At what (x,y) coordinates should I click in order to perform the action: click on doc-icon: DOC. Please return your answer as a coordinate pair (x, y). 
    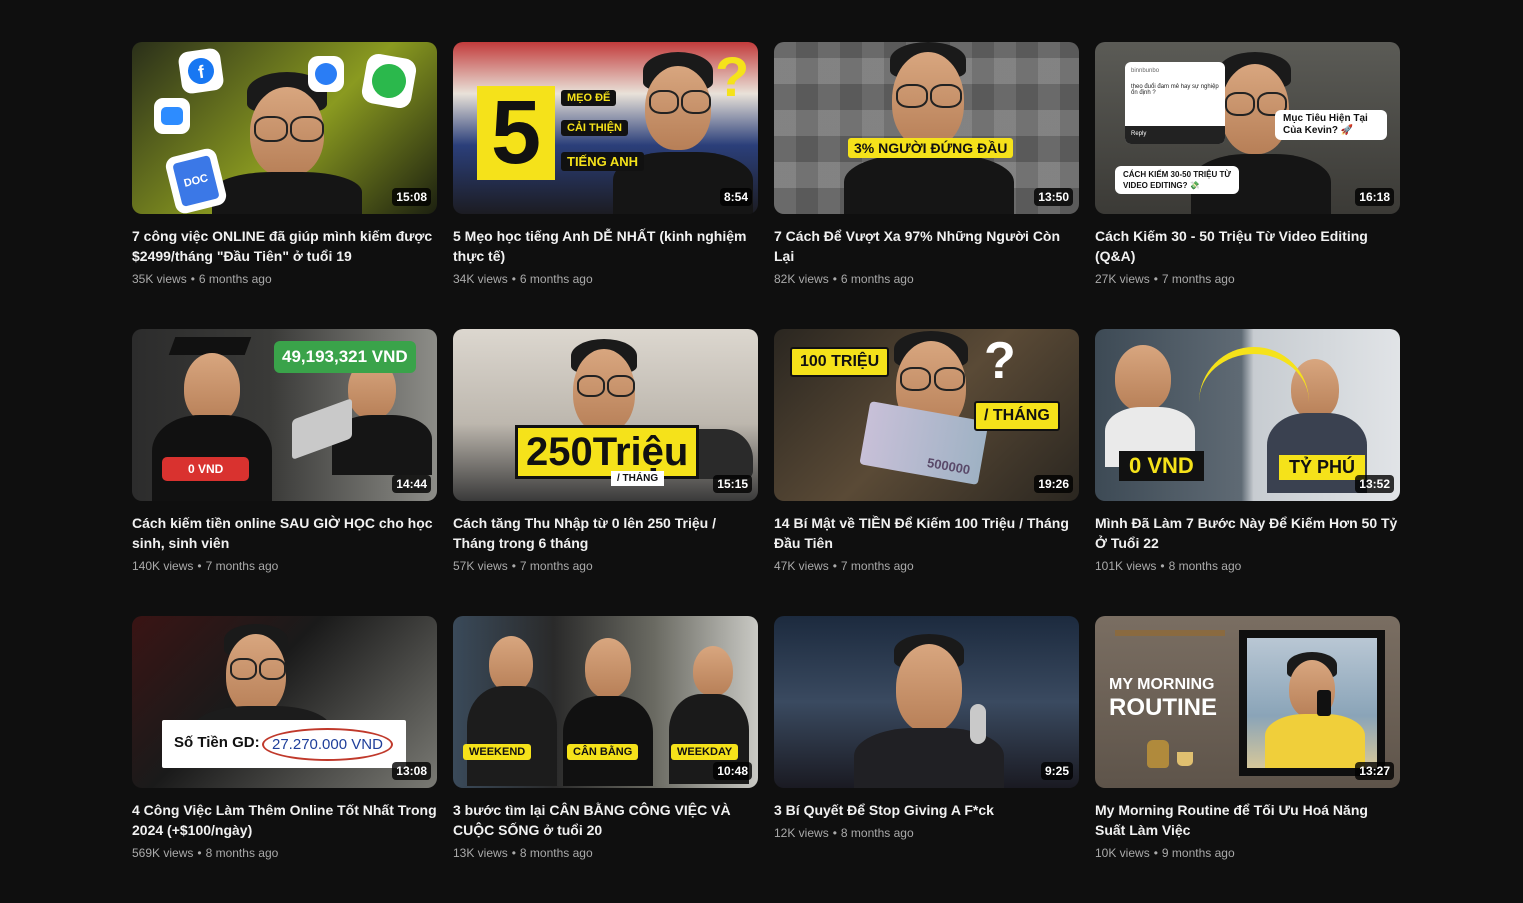
    Looking at the image, I should click on (196, 180).